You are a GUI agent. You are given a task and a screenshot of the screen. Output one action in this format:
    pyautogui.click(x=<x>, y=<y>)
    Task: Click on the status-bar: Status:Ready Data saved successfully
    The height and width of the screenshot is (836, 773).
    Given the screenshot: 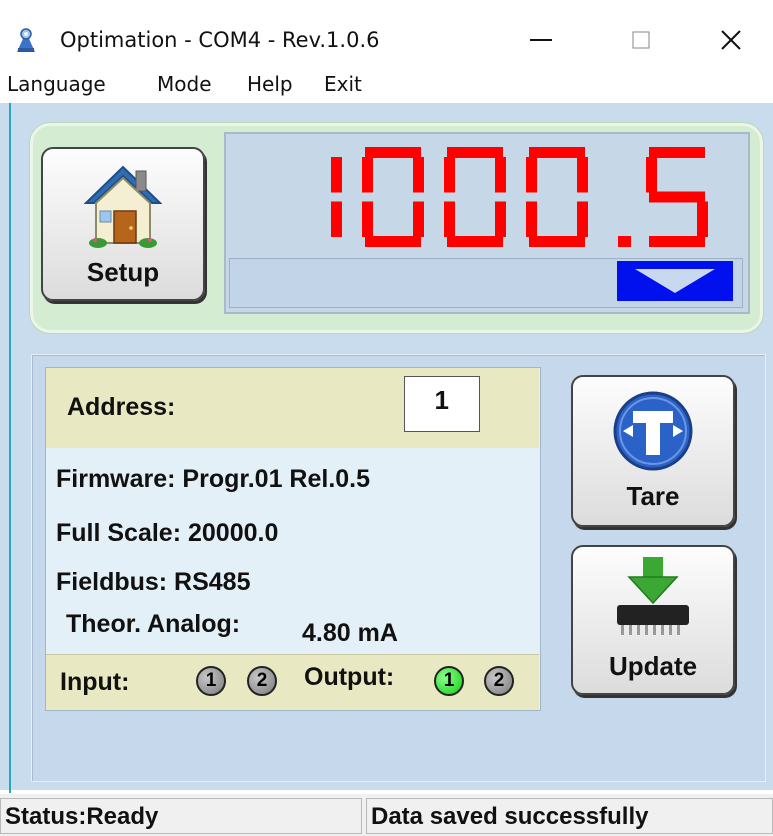 What is the action you would take?
    pyautogui.click(x=386, y=815)
    